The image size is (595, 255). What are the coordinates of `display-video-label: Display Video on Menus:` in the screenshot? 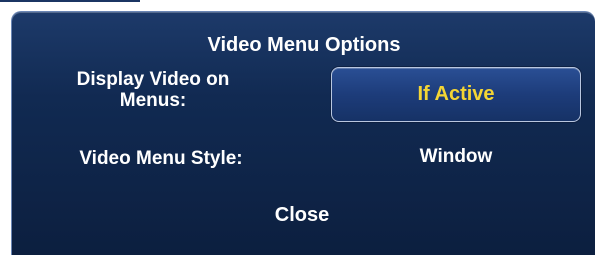 It's located at (153, 90).